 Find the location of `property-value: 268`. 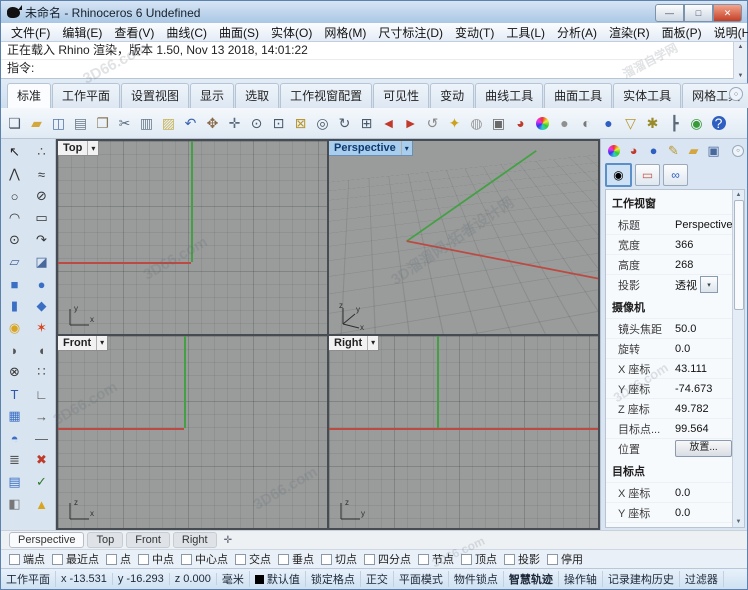

property-value: 268 is located at coordinates (684, 265).